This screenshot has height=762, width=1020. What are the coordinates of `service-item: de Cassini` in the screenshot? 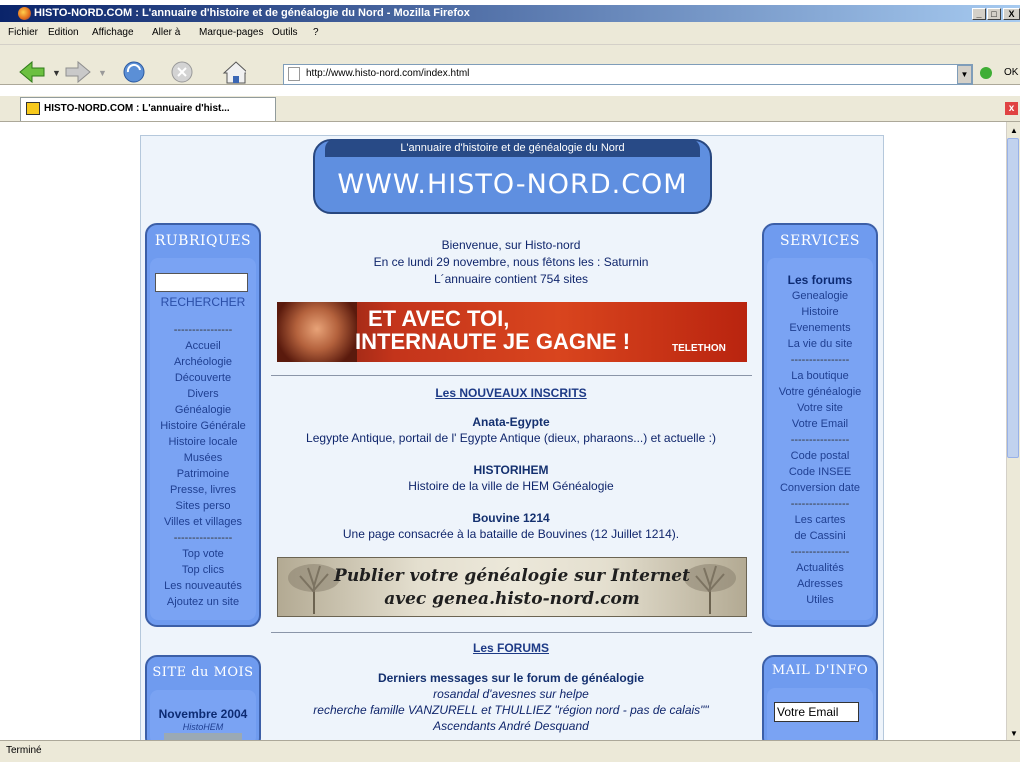 It's located at (820, 536).